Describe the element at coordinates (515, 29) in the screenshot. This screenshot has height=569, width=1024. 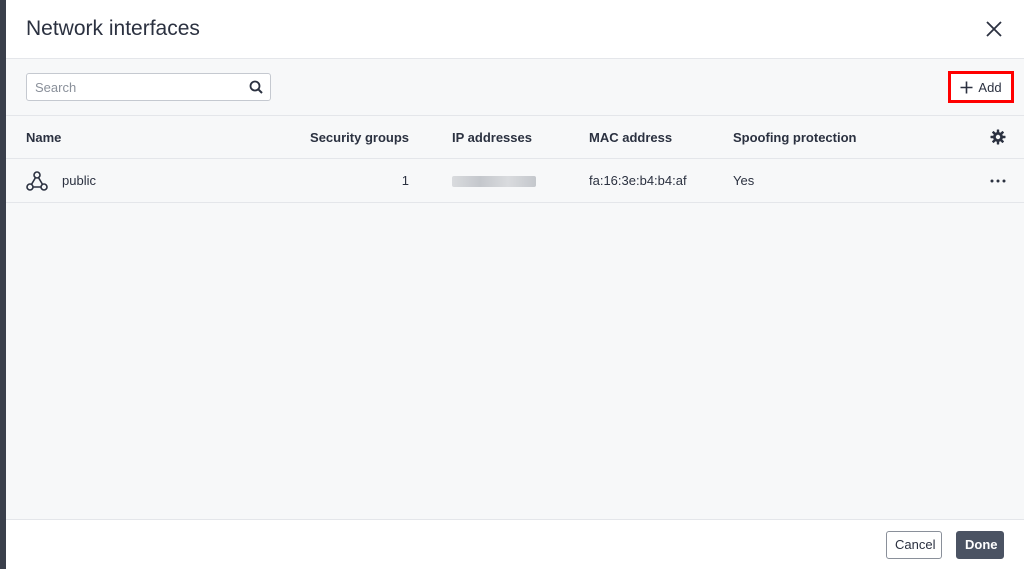
I see `dialog-header: Network interfaces` at that location.